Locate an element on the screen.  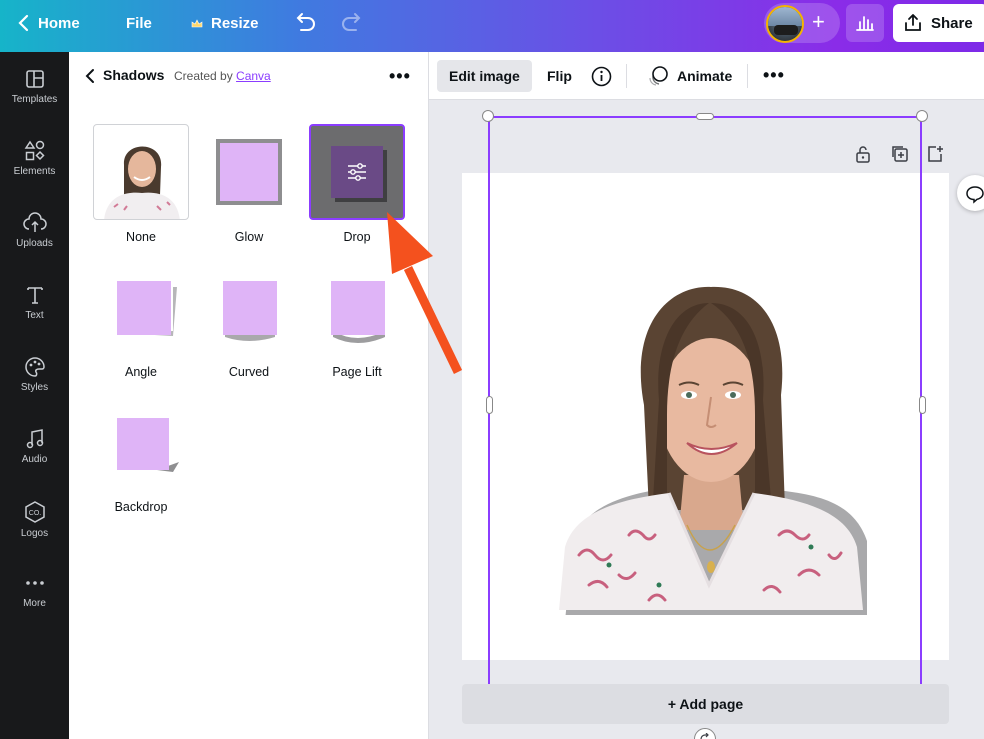
add-page-button: + Add page is located at coordinates (705, 704).